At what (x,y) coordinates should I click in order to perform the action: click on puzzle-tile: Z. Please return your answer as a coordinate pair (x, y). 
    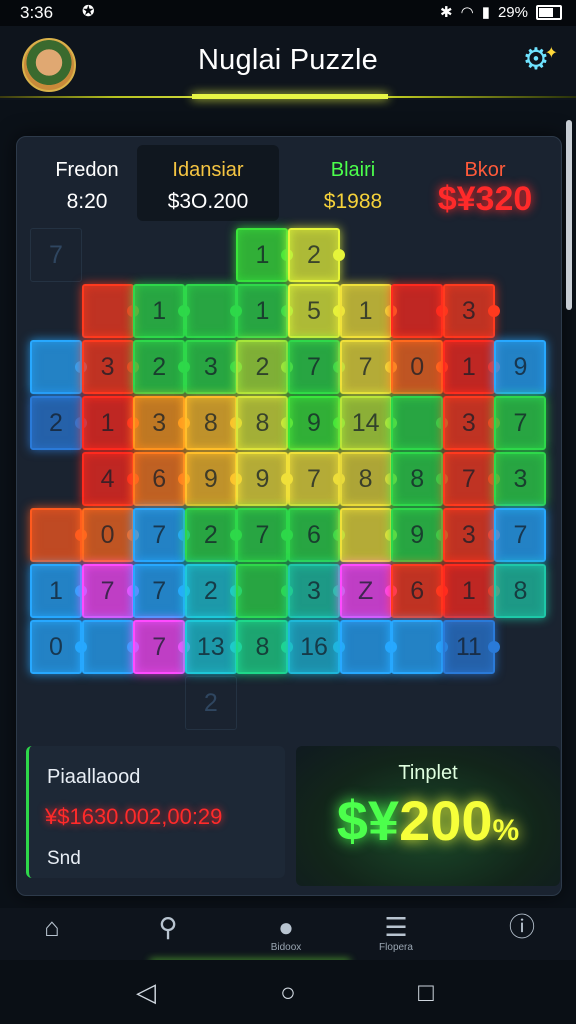
    Looking at the image, I should click on (368, 591).